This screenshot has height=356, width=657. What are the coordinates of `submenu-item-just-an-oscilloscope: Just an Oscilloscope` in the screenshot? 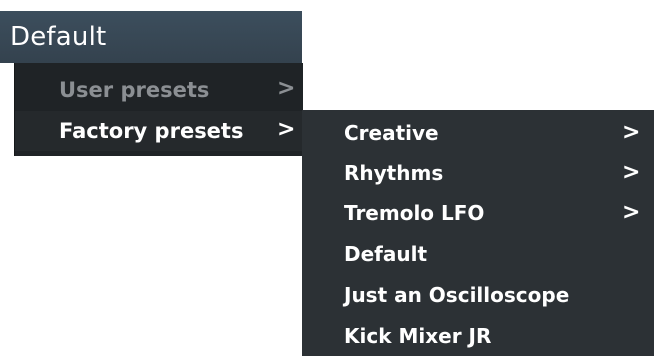 It's located at (478, 295).